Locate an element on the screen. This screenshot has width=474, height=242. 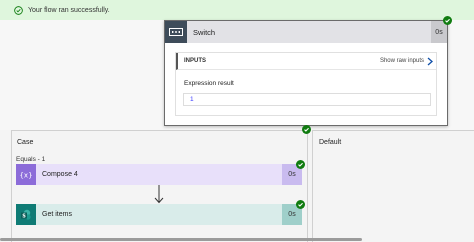
compose-4-action: {x} Compose 4 0s is located at coordinates (159, 174).